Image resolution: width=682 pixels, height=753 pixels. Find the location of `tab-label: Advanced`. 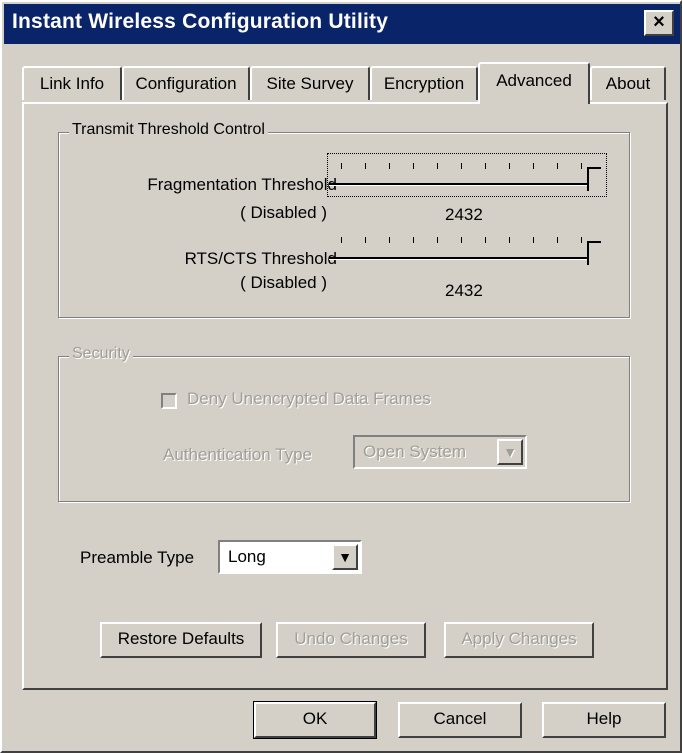

tab-label: Advanced is located at coordinates (534, 80).